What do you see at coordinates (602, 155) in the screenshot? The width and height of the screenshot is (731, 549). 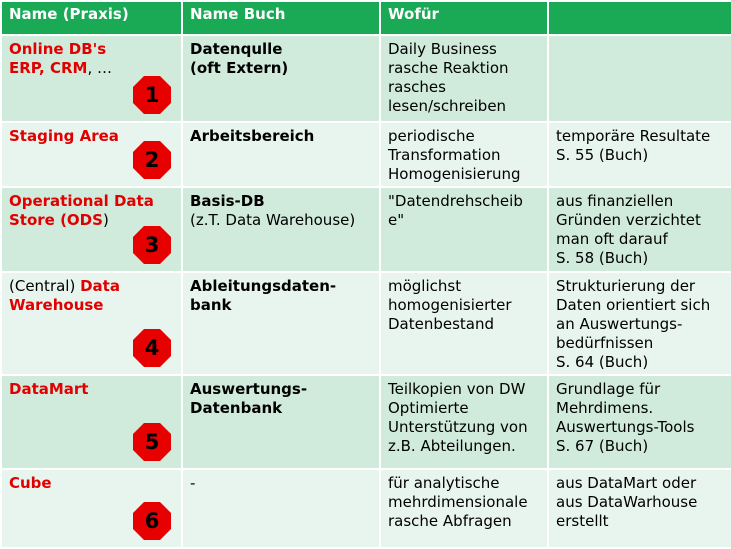 I see `notes-line: S. 55 (Buch)` at bounding box center [602, 155].